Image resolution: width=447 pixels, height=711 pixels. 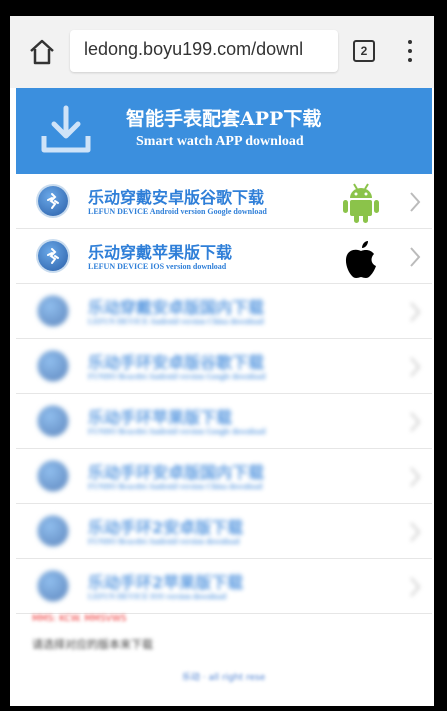 I want to click on home-icon, so click(x=42, y=52).